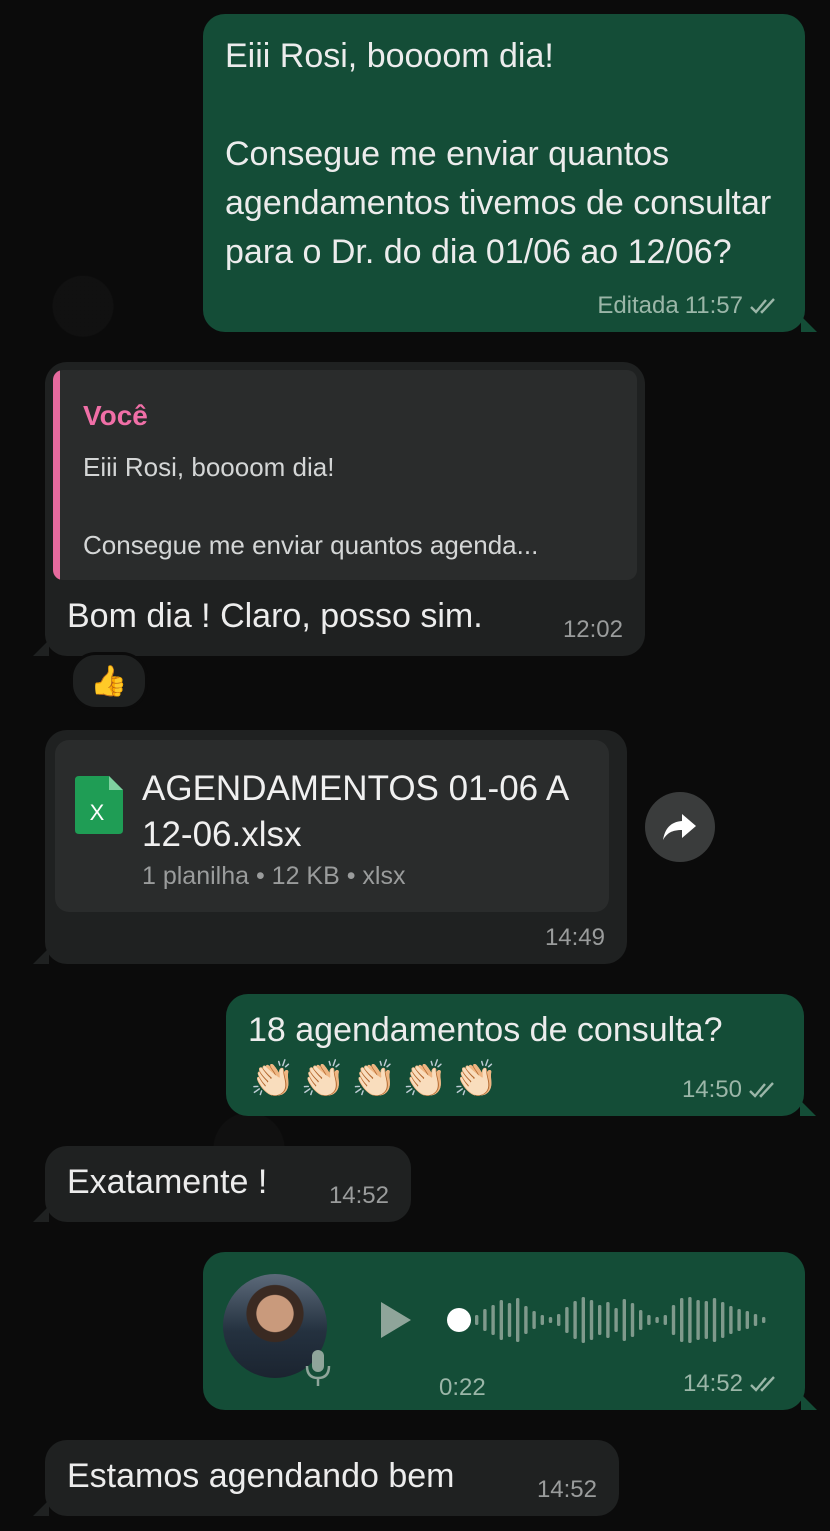 The width and height of the screenshot is (830, 1531). I want to click on message-time: 14:50, so click(711, 1089).